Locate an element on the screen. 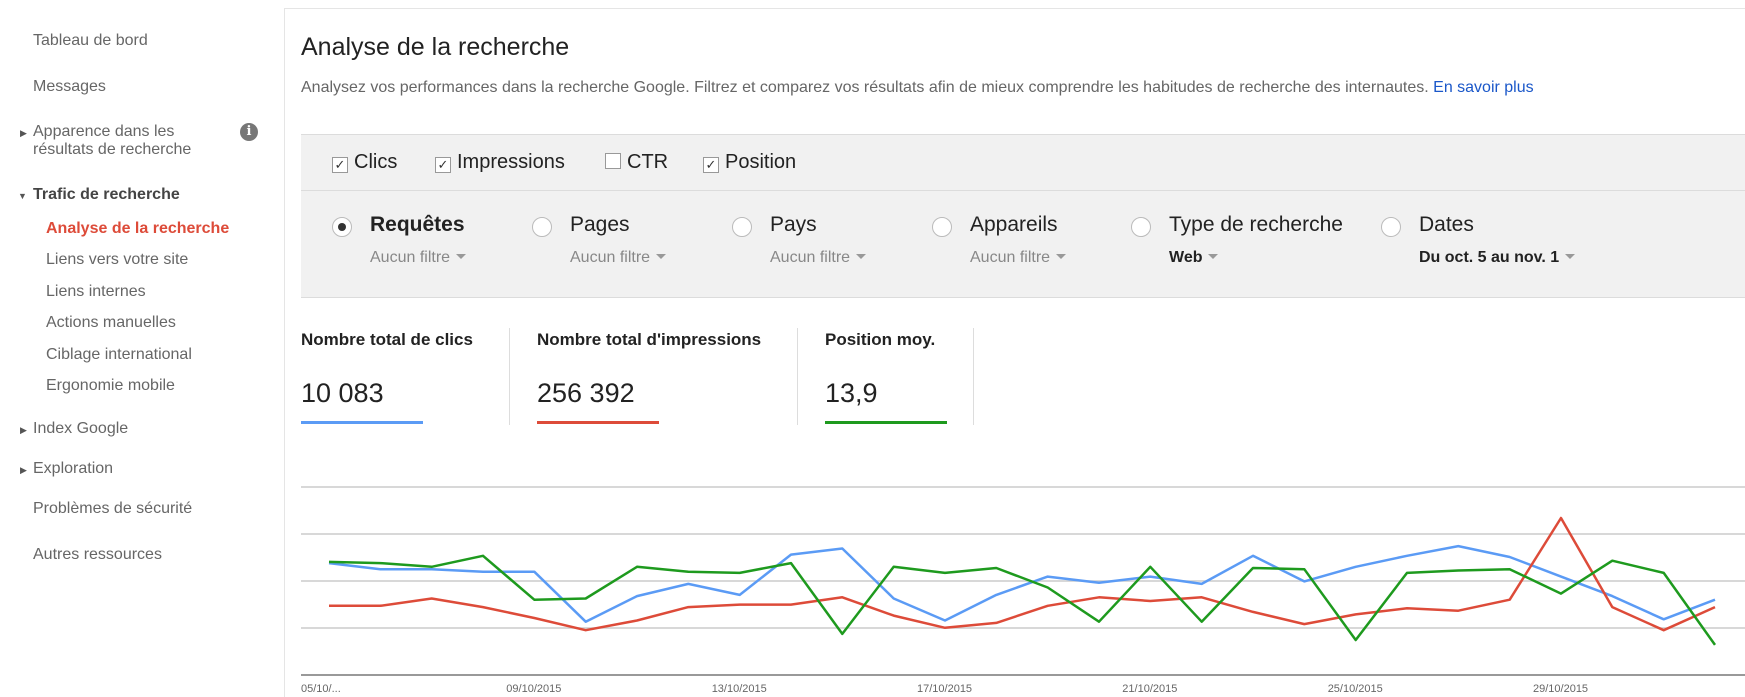 This screenshot has width=1745, height=697. checkbox-position: ✓ Position is located at coordinates (749, 162).